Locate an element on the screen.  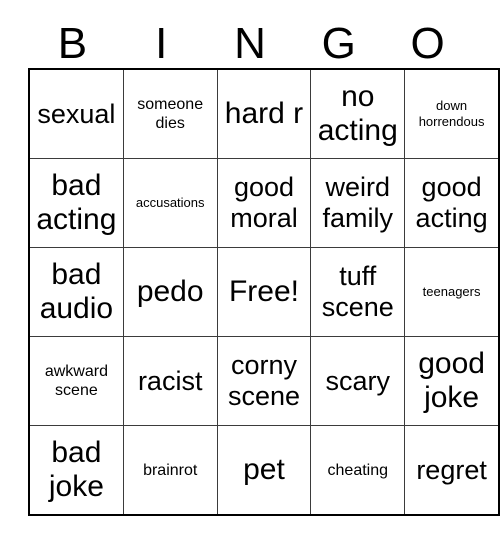
header-letter-n: N is located at coordinates (250, 43).